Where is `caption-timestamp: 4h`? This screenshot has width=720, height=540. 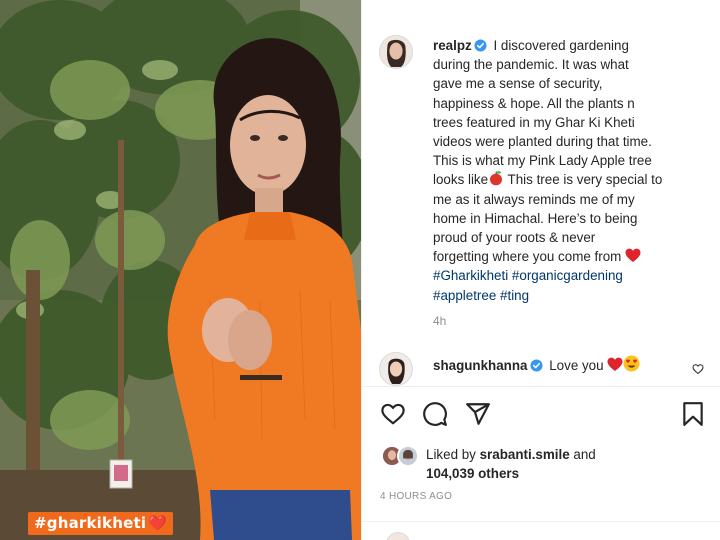
caption-timestamp: 4h is located at coordinates (439, 321).